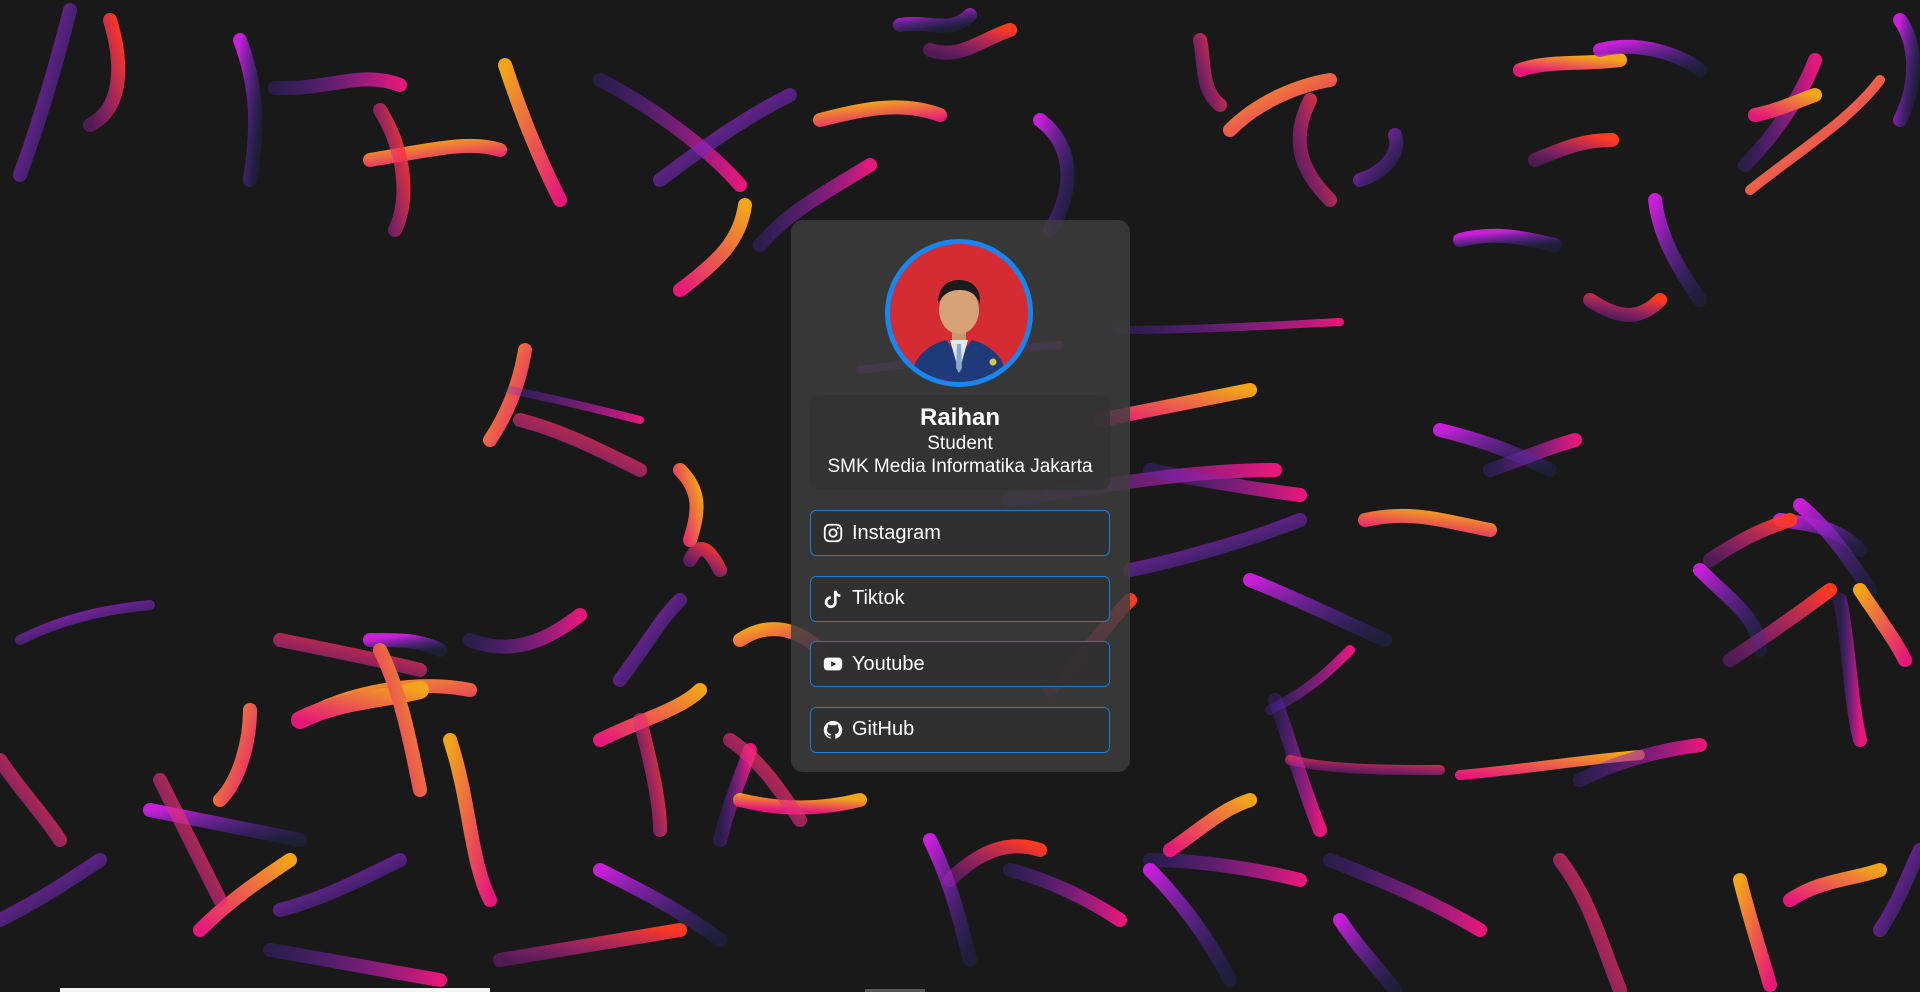 The height and width of the screenshot is (992, 1920). Describe the element at coordinates (960, 664) in the screenshot. I see `youtube-link: Youtube` at that location.